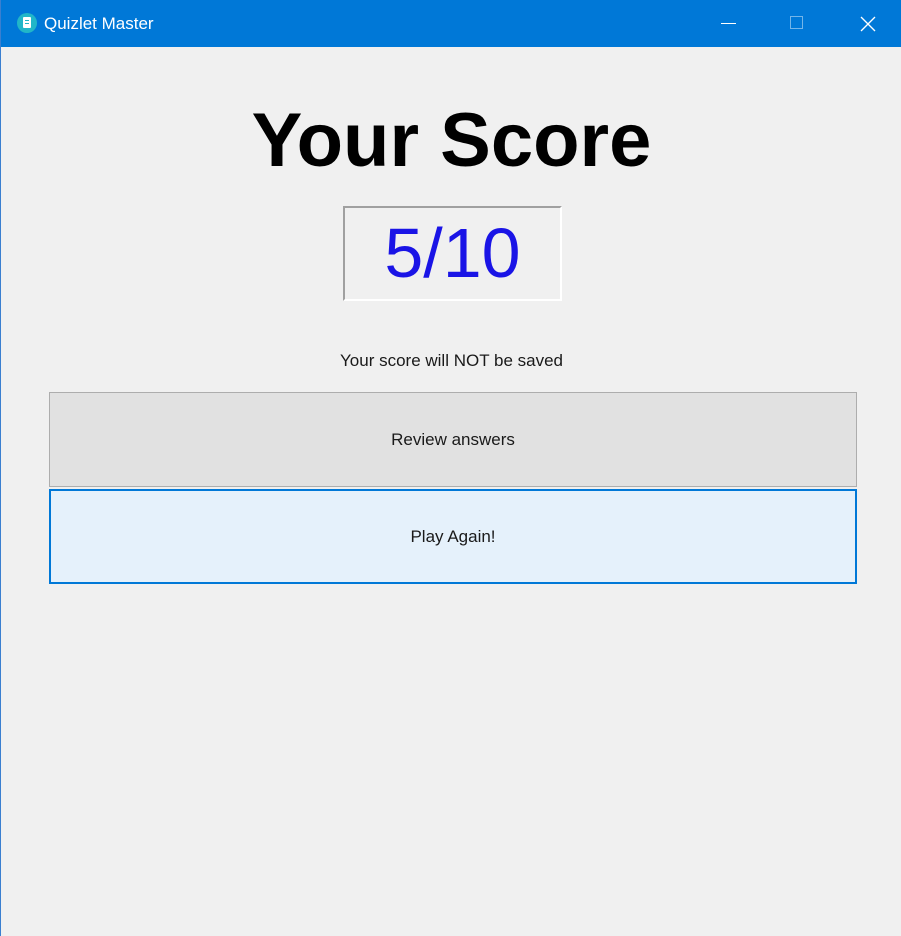 The height and width of the screenshot is (936, 901). What do you see at coordinates (99, 23) in the screenshot?
I see `window-title: Quizlet Master` at bounding box center [99, 23].